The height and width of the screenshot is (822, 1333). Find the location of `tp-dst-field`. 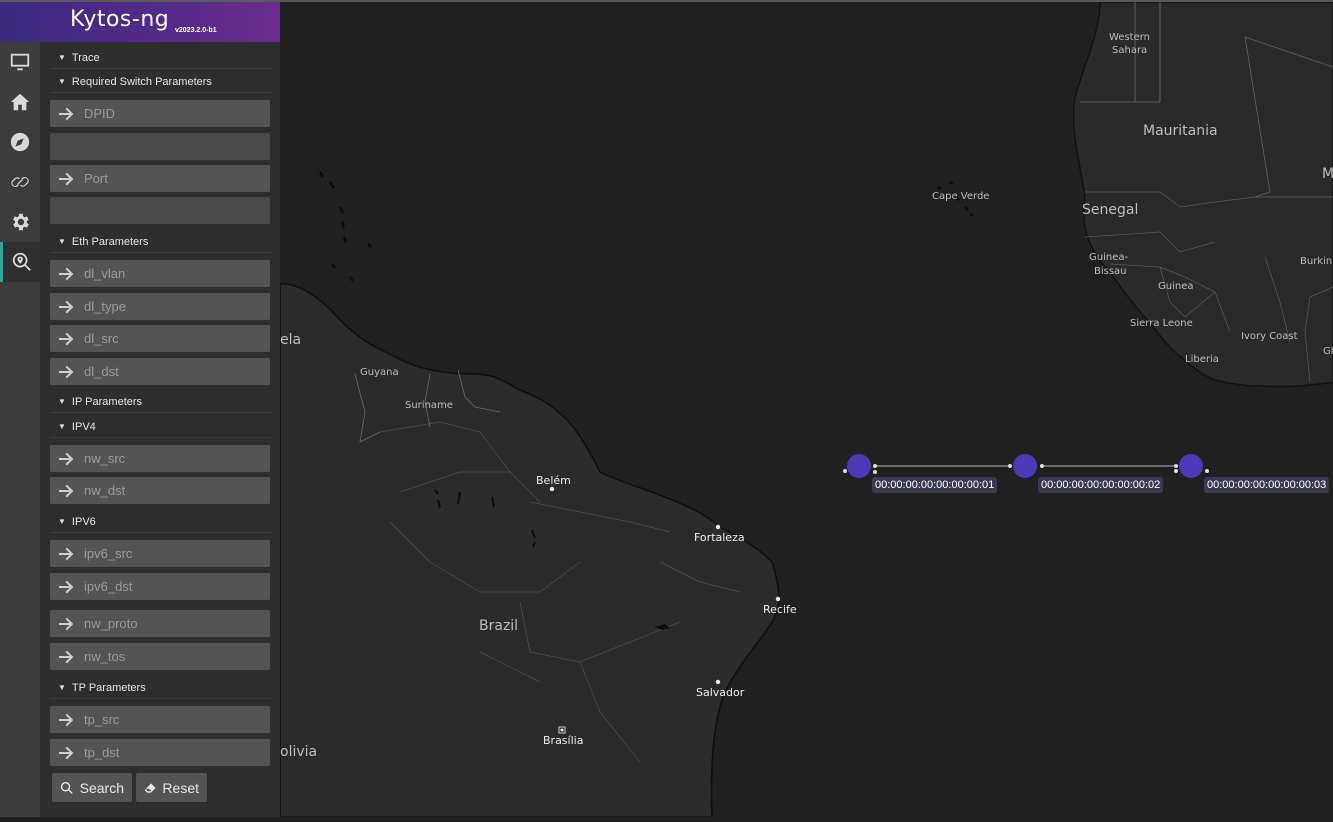

tp-dst-field is located at coordinates (160, 752).